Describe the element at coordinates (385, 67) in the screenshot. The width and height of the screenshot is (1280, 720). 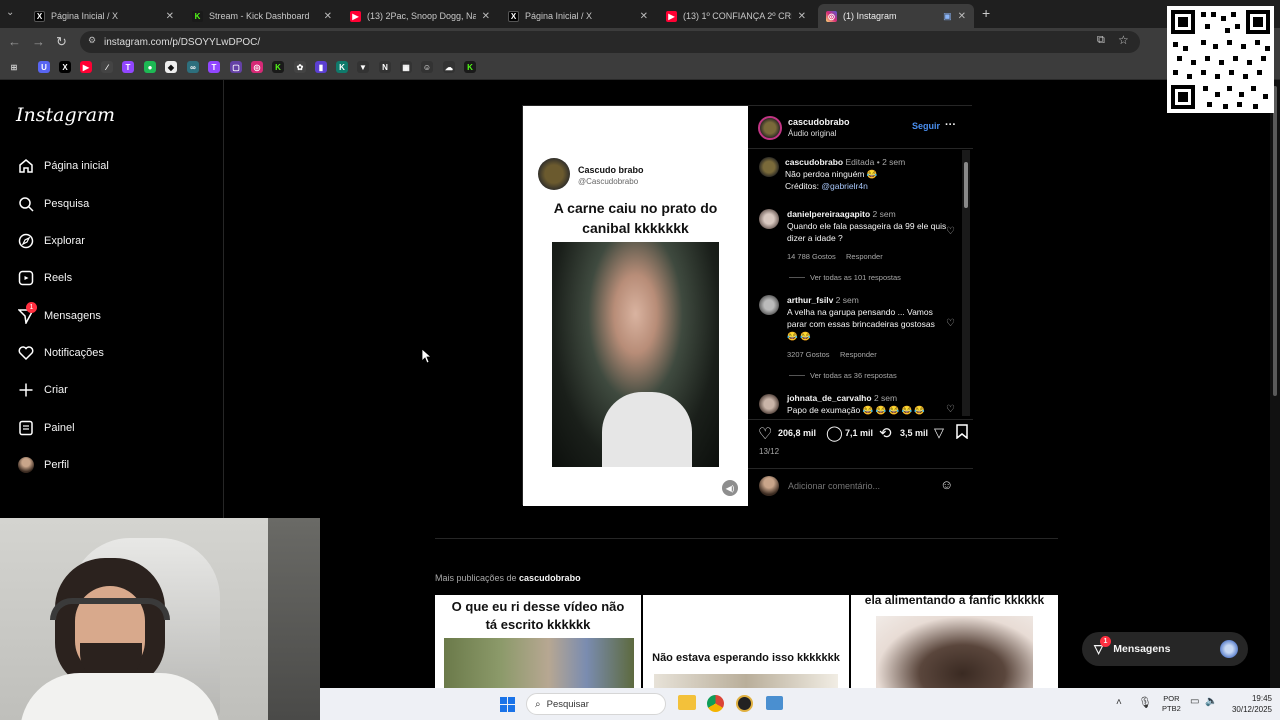
I see `bookmark-icon: N` at that location.